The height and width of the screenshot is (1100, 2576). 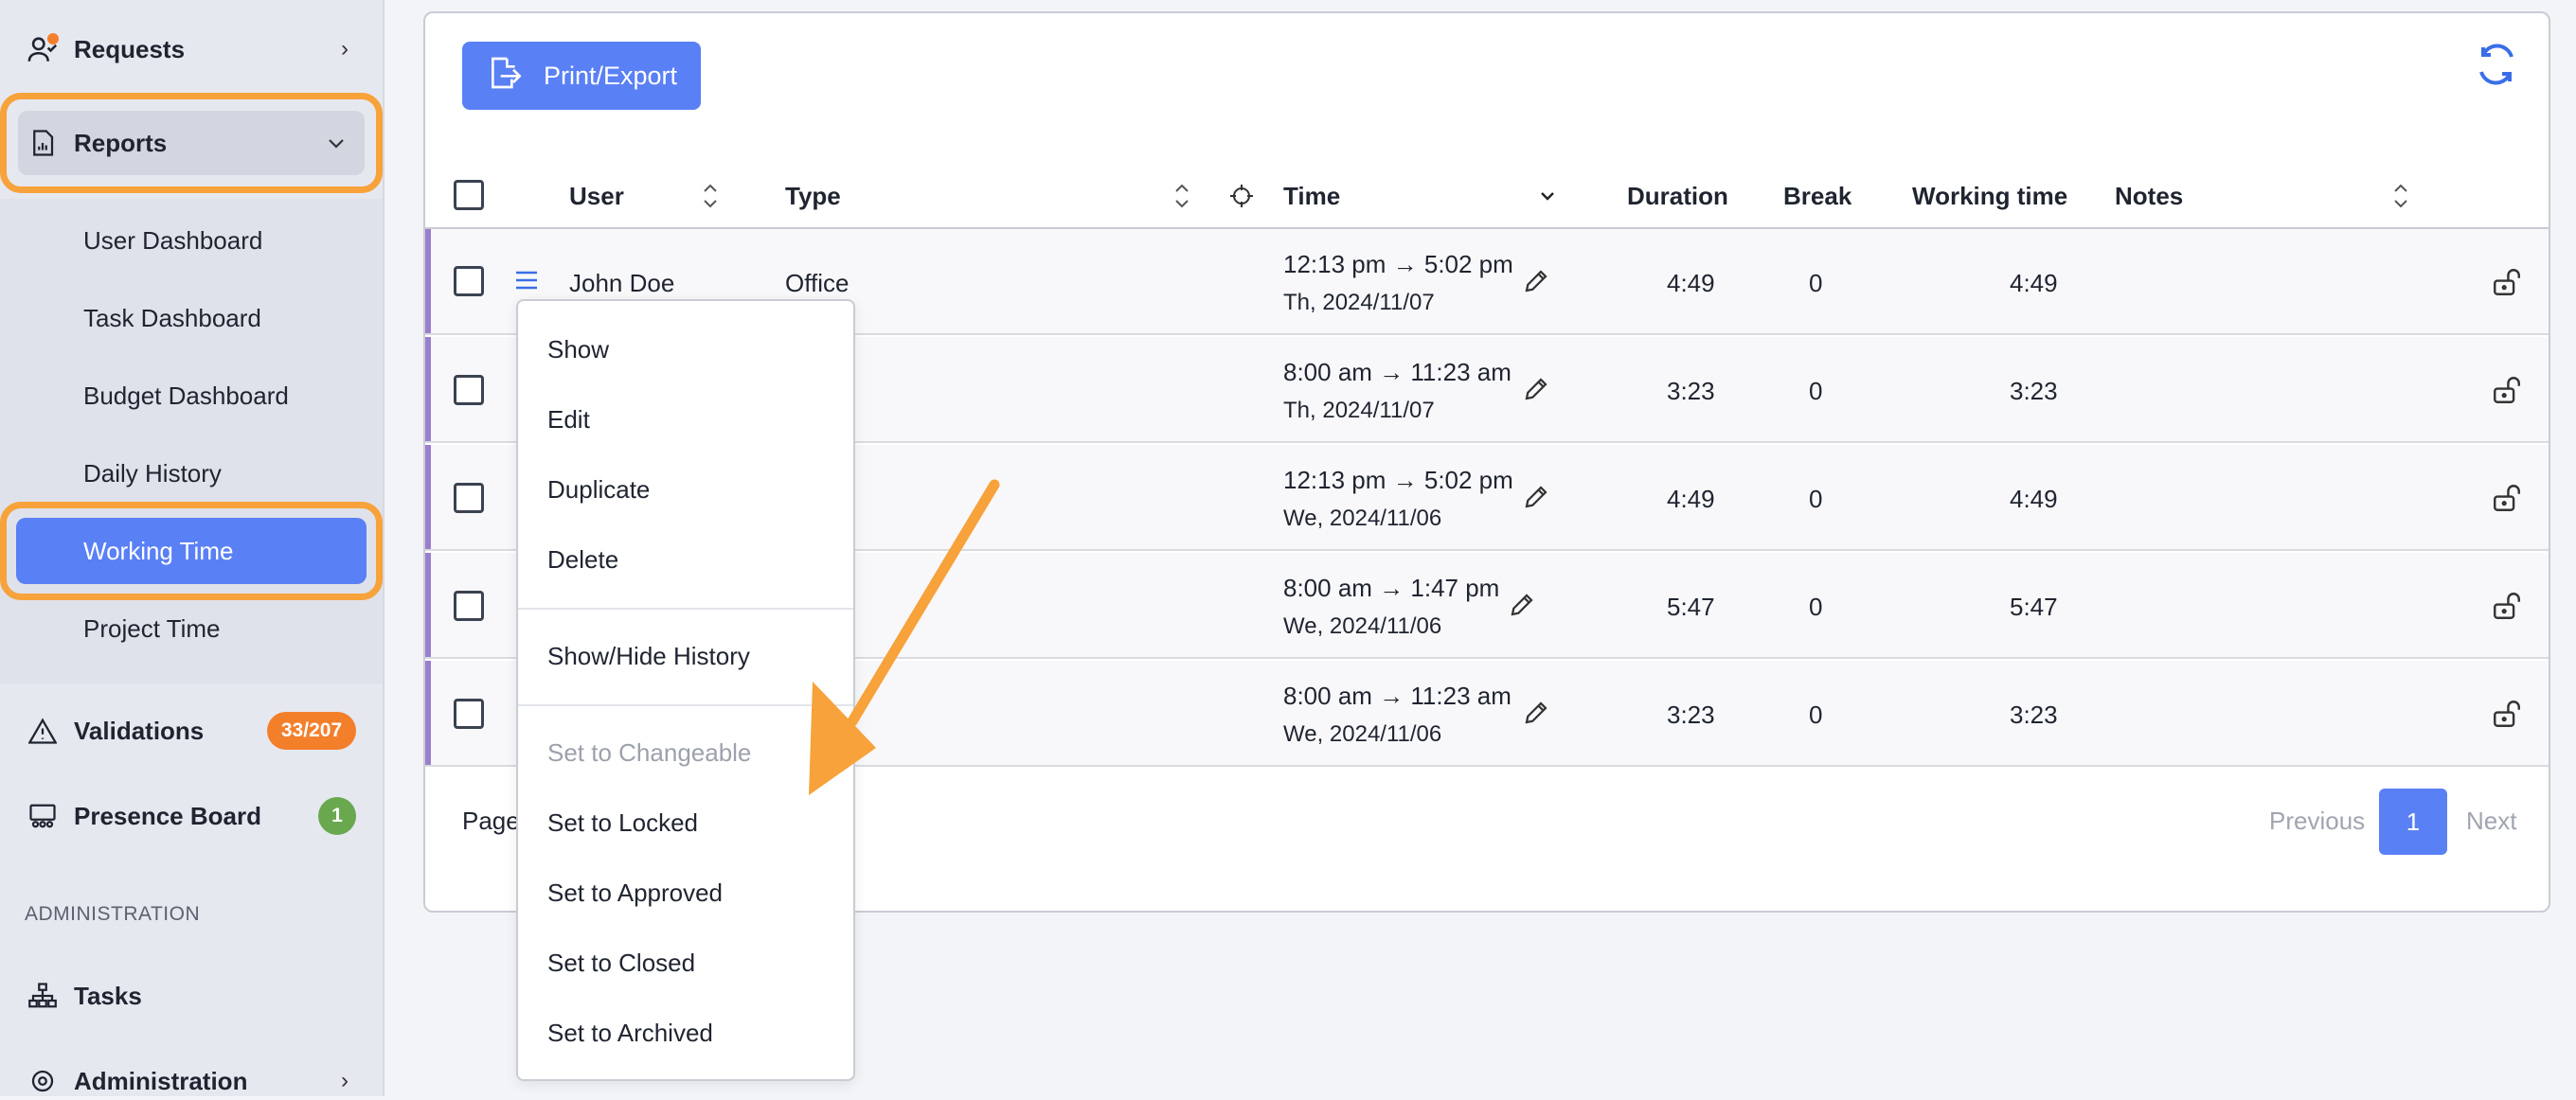 I want to click on menu-item-delete: Delete, so click(x=582, y=560).